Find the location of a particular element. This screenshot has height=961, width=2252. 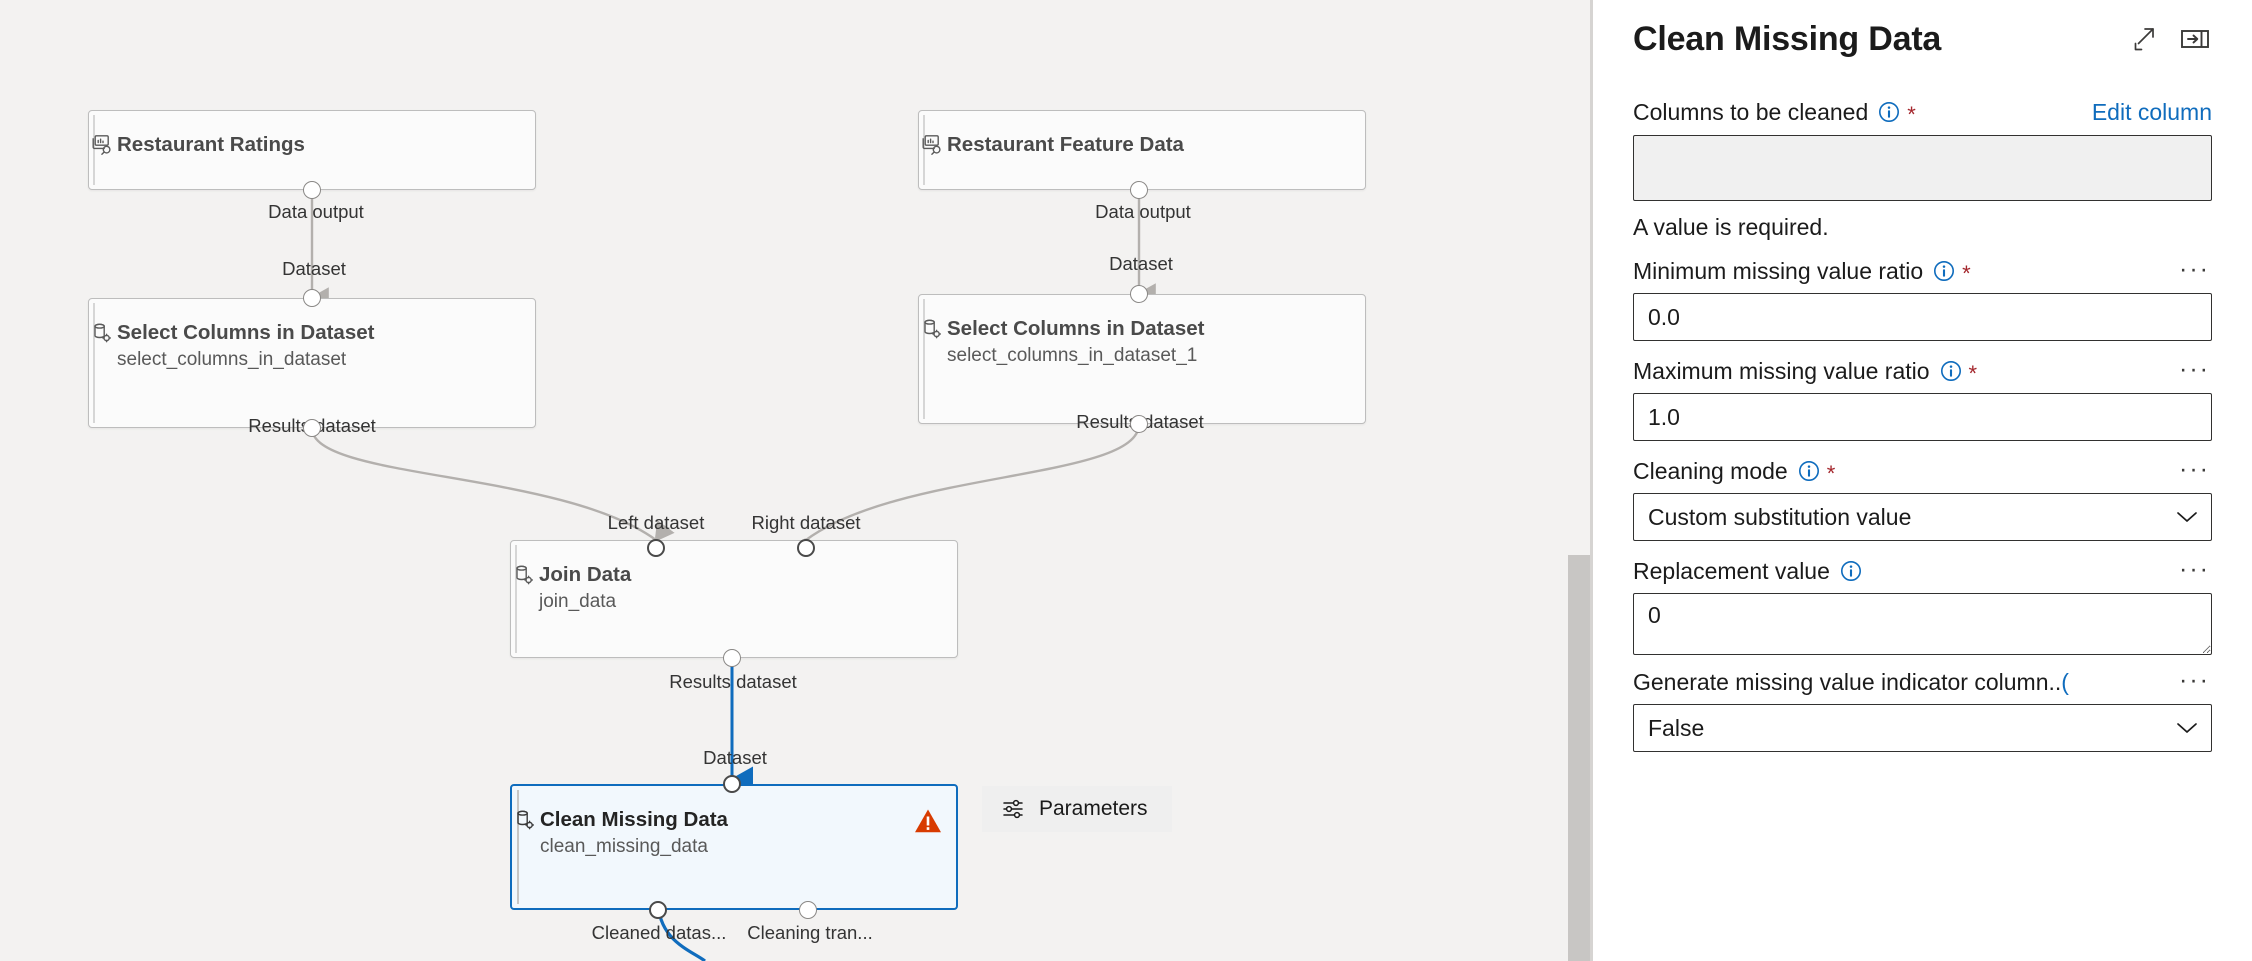

field-replacement-value: Replacement value ··· is located at coordinates (1922, 607).